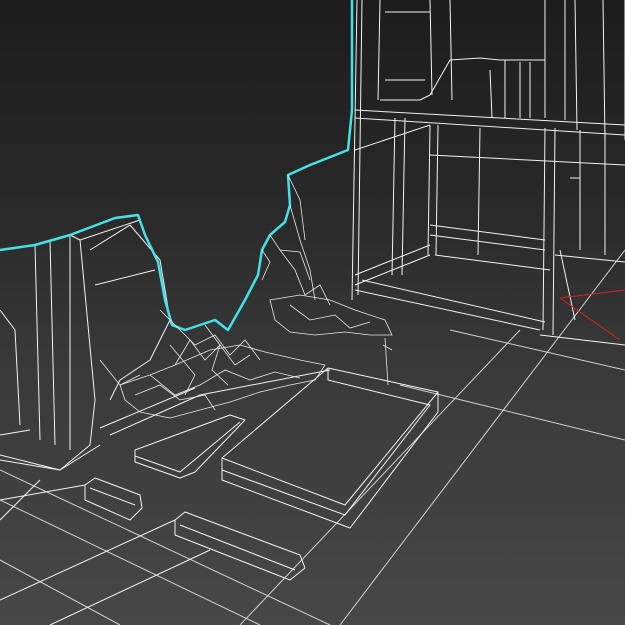 This screenshot has width=625, height=625. I want to click on left-pillar, so click(85, 345).